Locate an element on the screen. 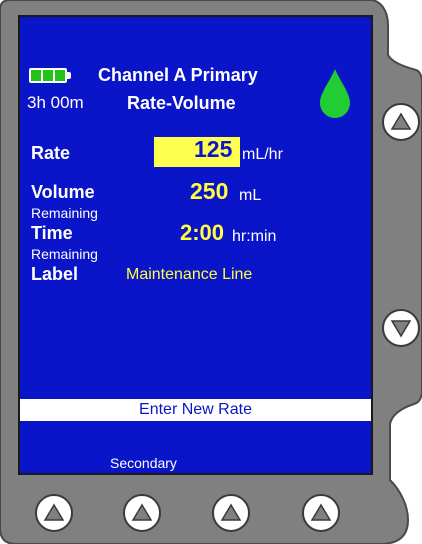  softkey-3-button is located at coordinates (231, 513).